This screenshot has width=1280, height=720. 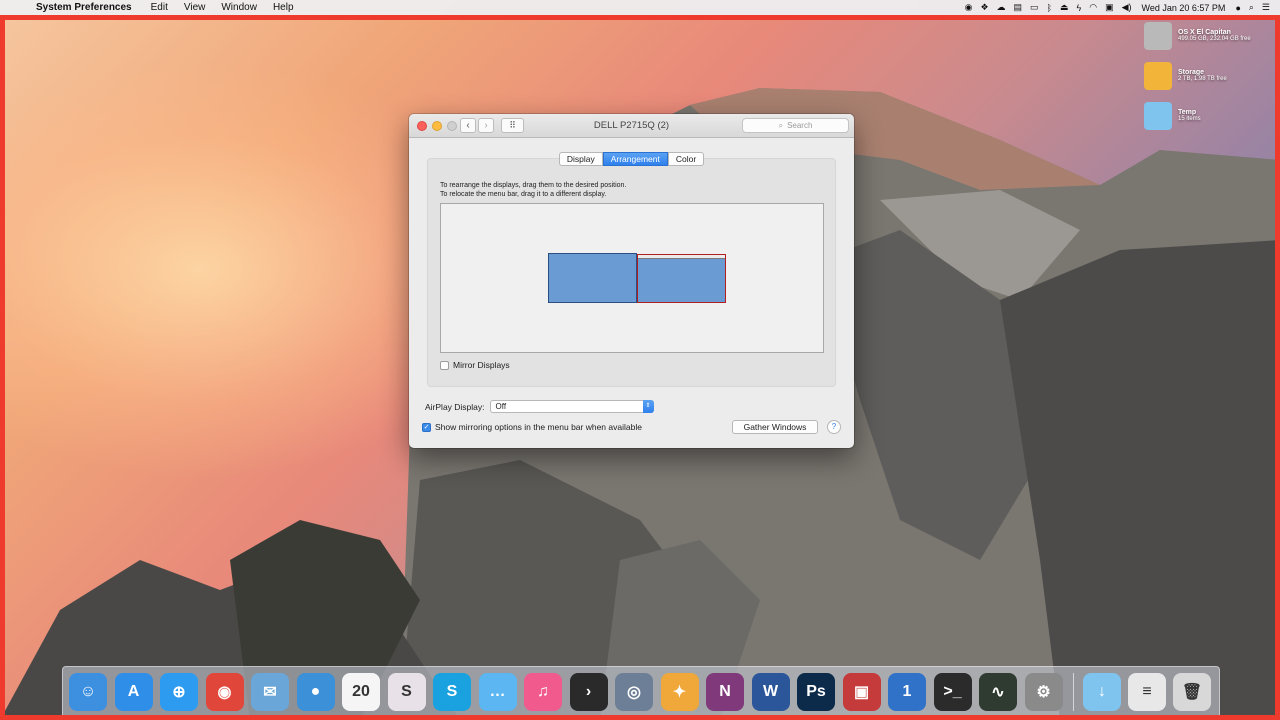 What do you see at coordinates (952, 692) in the screenshot?
I see `dock-terminal-icon: >_` at bounding box center [952, 692].